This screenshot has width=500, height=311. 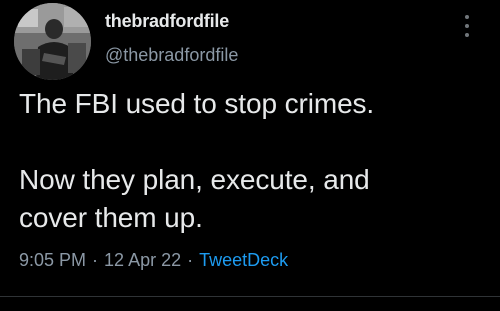 I want to click on user-handle: @thebradfordfile, so click(x=171, y=55).